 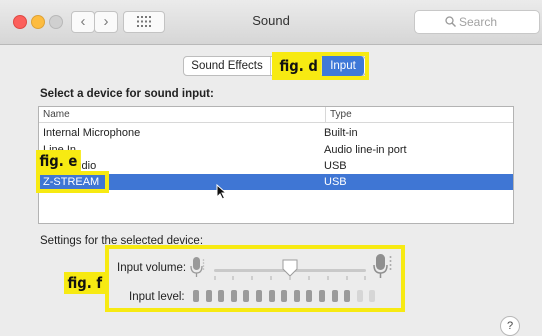 What do you see at coordinates (276, 182) in the screenshot?
I see `table-row-selected: Z-STREAM USB` at bounding box center [276, 182].